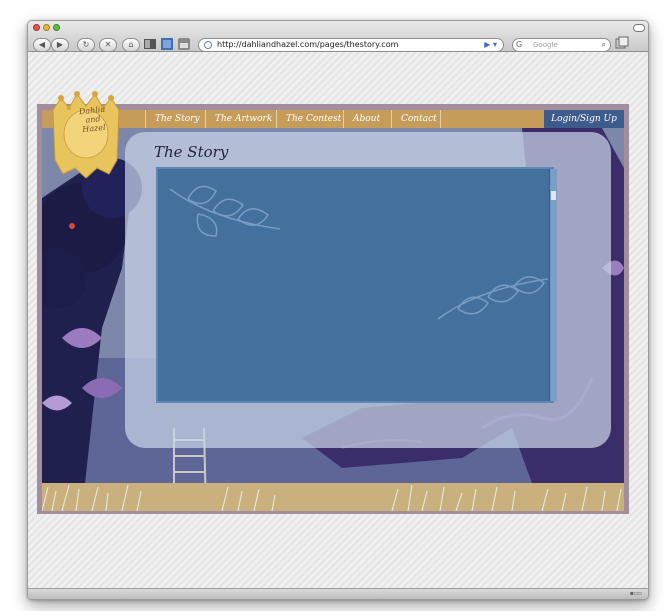  I want to click on crown-logo-icon, so click(86, 135).